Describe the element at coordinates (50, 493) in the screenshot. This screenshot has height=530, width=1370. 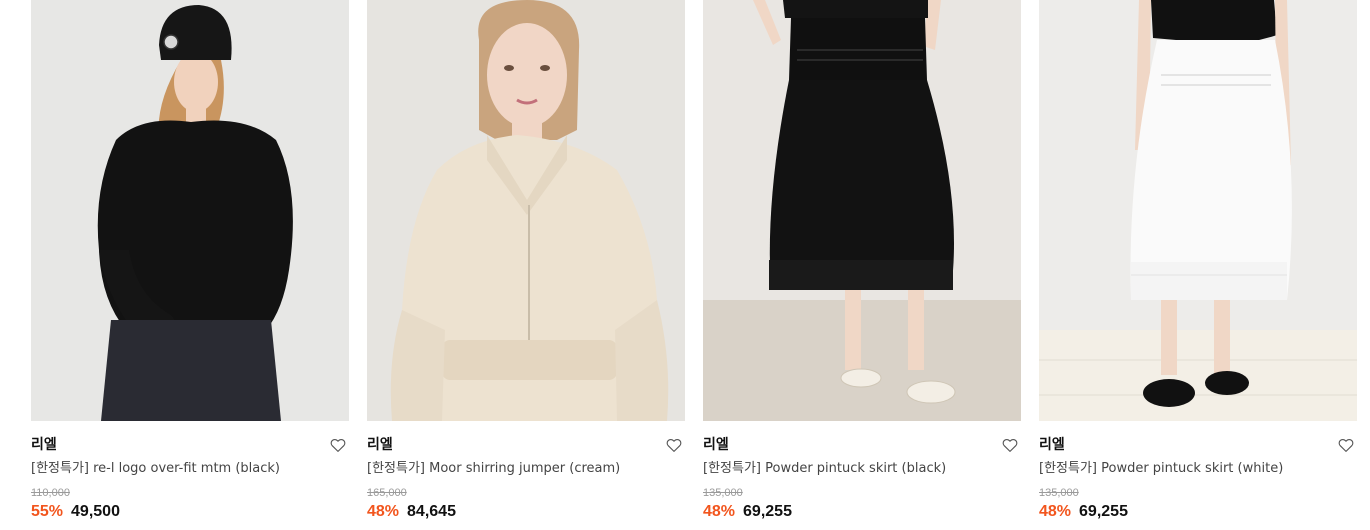
I see `original-price: 110,000` at that location.